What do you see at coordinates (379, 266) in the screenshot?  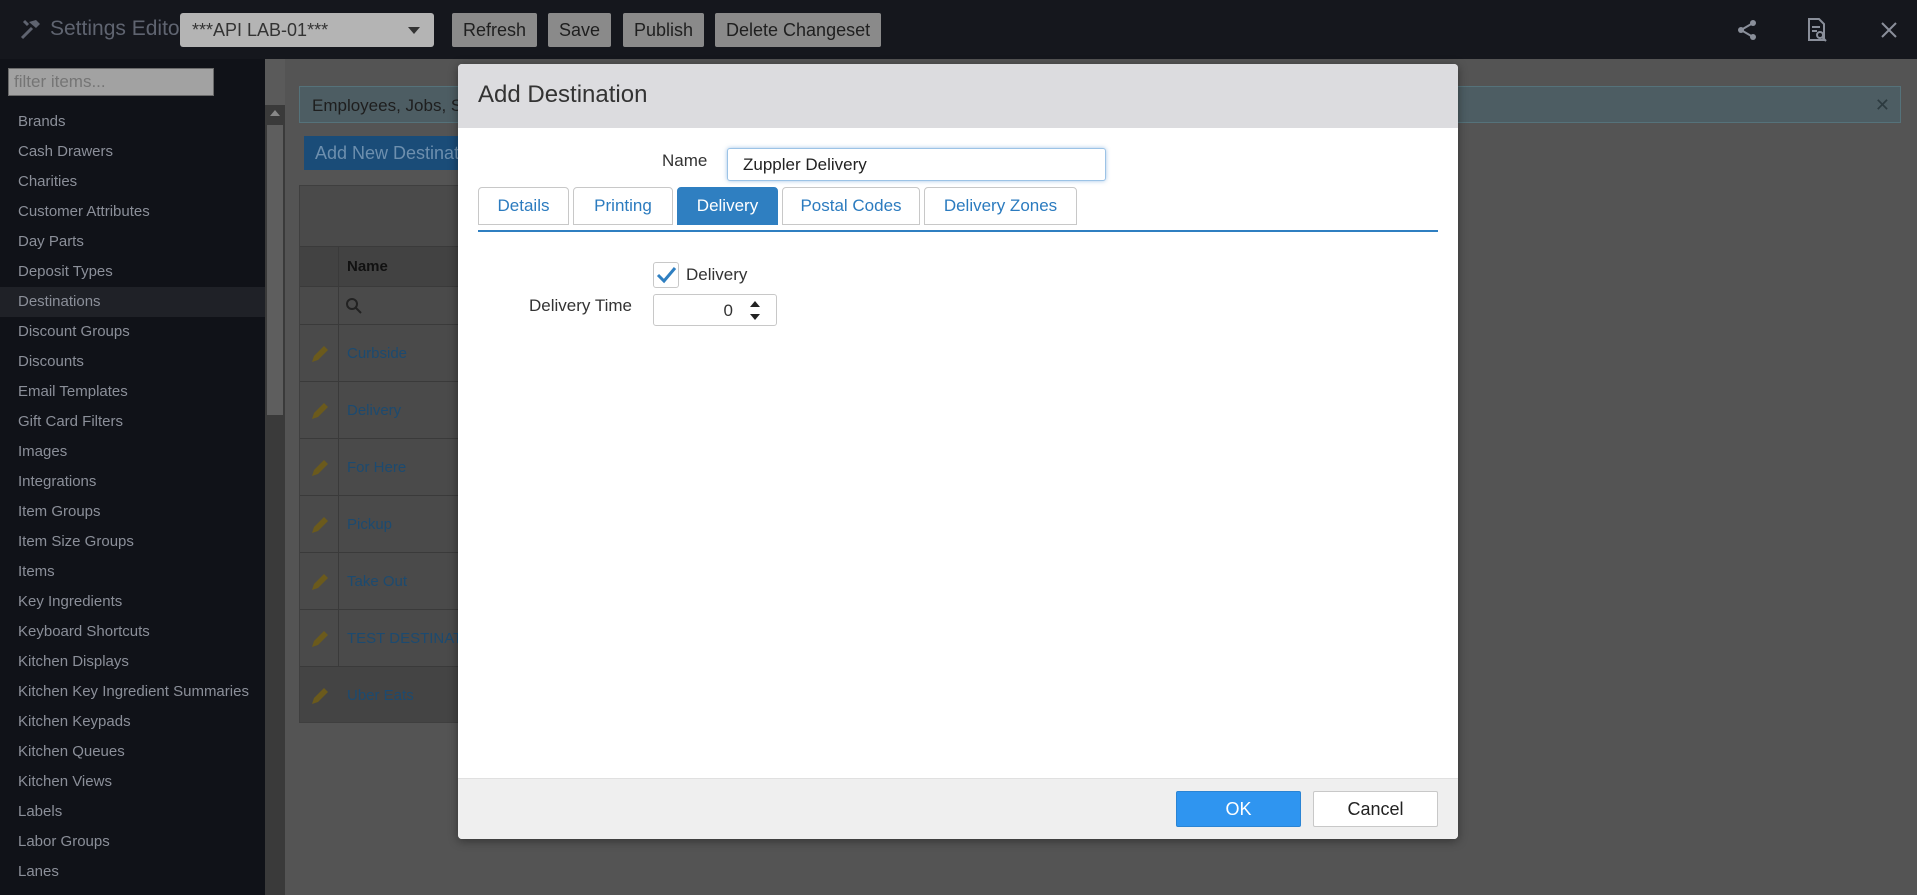 I see `grid-header: Name` at bounding box center [379, 266].